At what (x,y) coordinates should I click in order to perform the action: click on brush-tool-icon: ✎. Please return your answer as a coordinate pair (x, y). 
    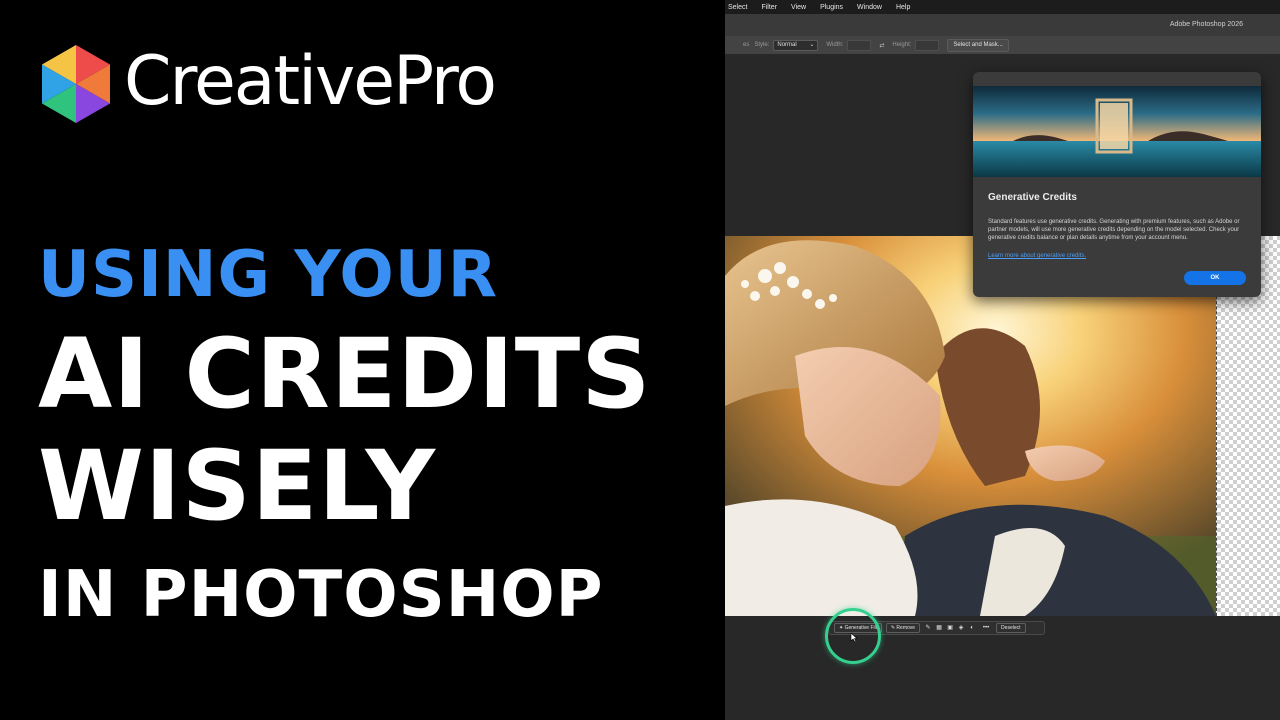
    Looking at the image, I should click on (928, 628).